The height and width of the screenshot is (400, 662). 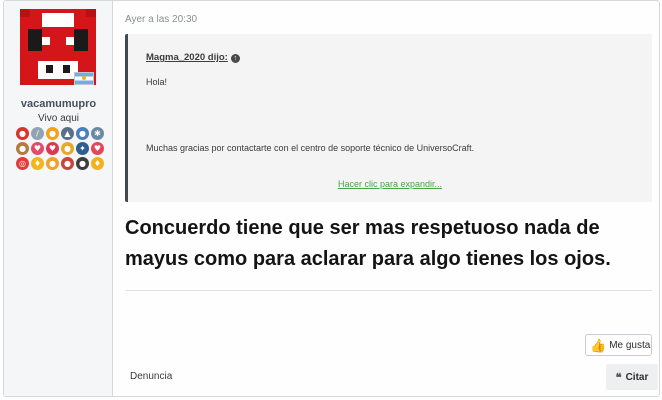 I want to click on person-badge-icon: ●, so click(x=82, y=133).